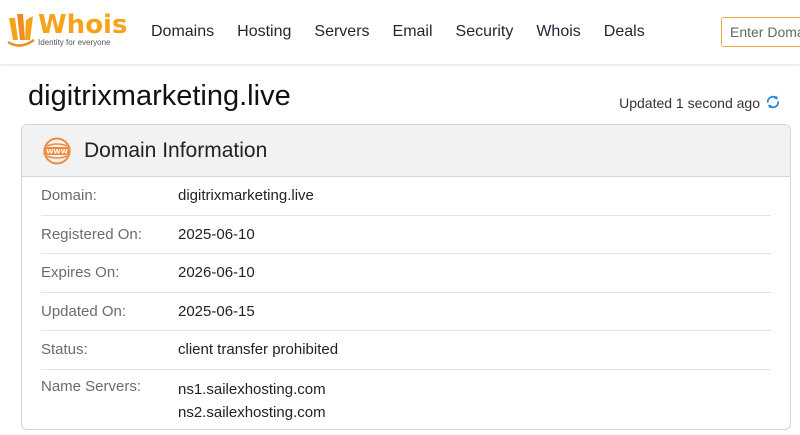 Image resolution: width=800 pixels, height=435 pixels. Describe the element at coordinates (406, 273) in the screenshot. I see `info-row-expires: Expires On: 2026-06-10` at that location.